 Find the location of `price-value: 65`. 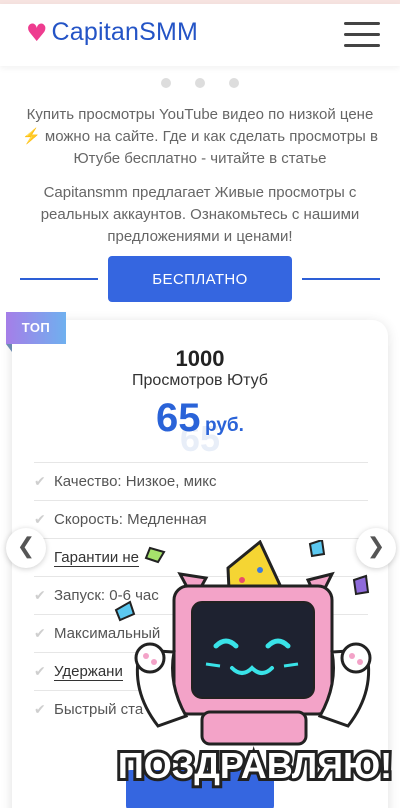

price-value: 65 is located at coordinates (178, 418).